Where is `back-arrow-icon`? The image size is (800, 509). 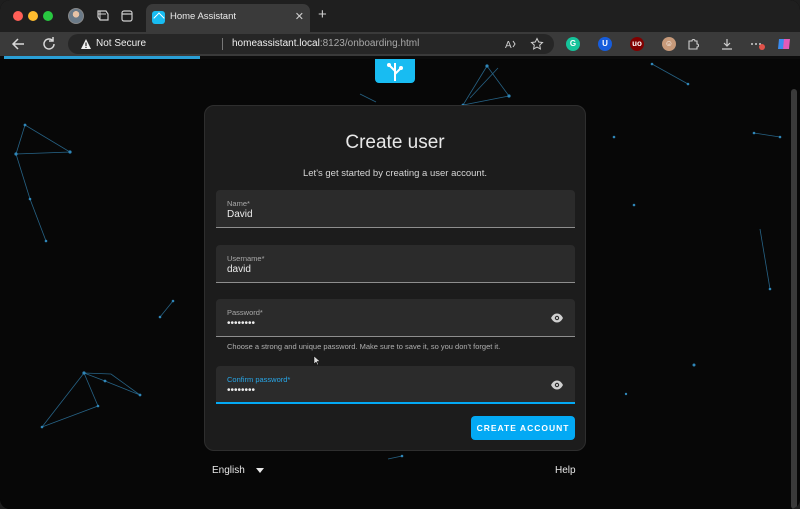
back-arrow-icon is located at coordinates (19, 44).